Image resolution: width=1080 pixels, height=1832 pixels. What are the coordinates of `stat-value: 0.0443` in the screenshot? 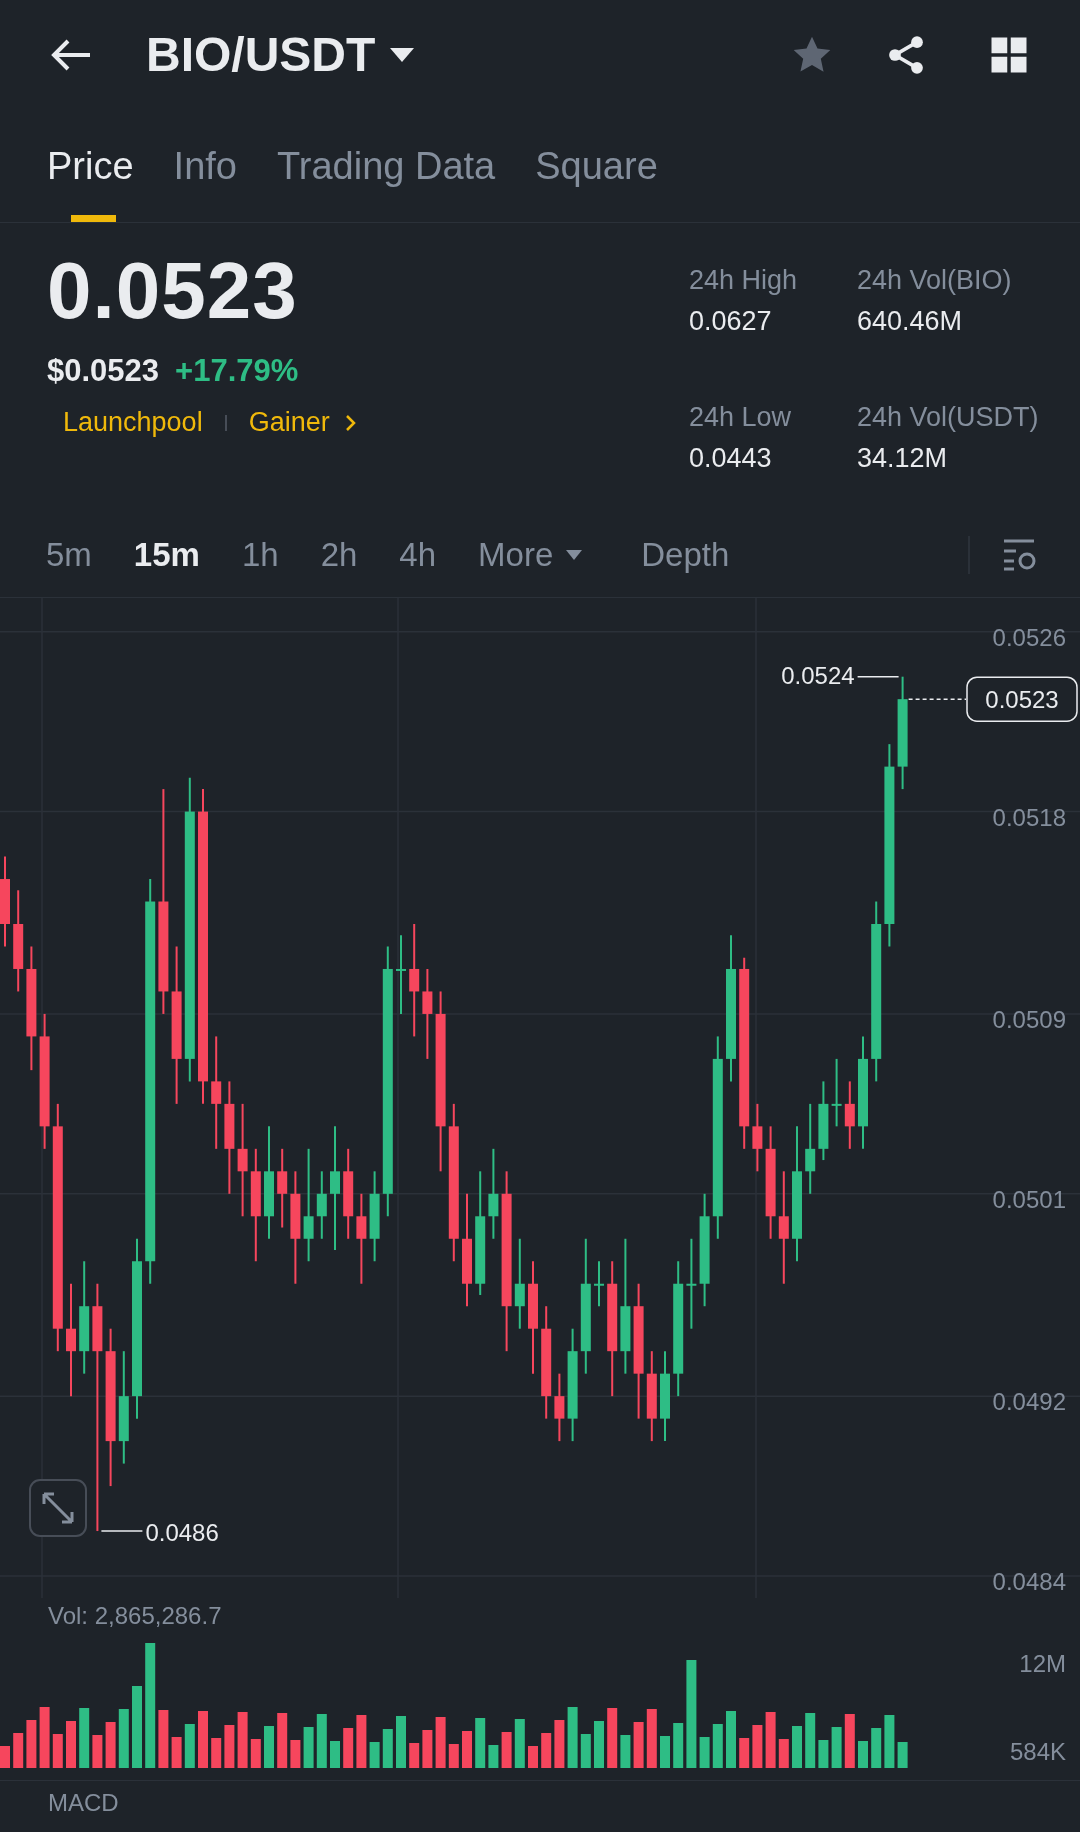 It's located at (731, 459).